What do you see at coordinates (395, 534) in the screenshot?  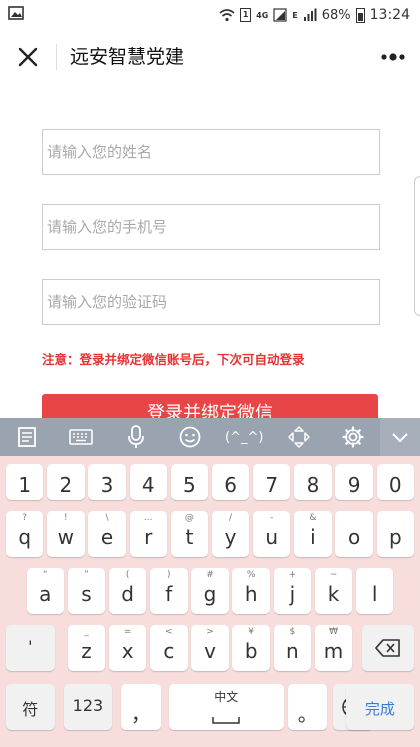 I see `key-p: p` at bounding box center [395, 534].